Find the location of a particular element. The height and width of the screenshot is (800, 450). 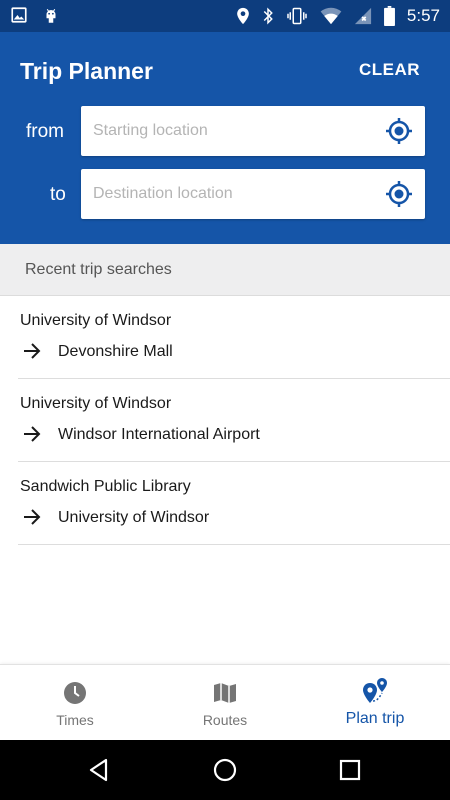

nav-plan-trip: Plan trip is located at coordinates (375, 703).